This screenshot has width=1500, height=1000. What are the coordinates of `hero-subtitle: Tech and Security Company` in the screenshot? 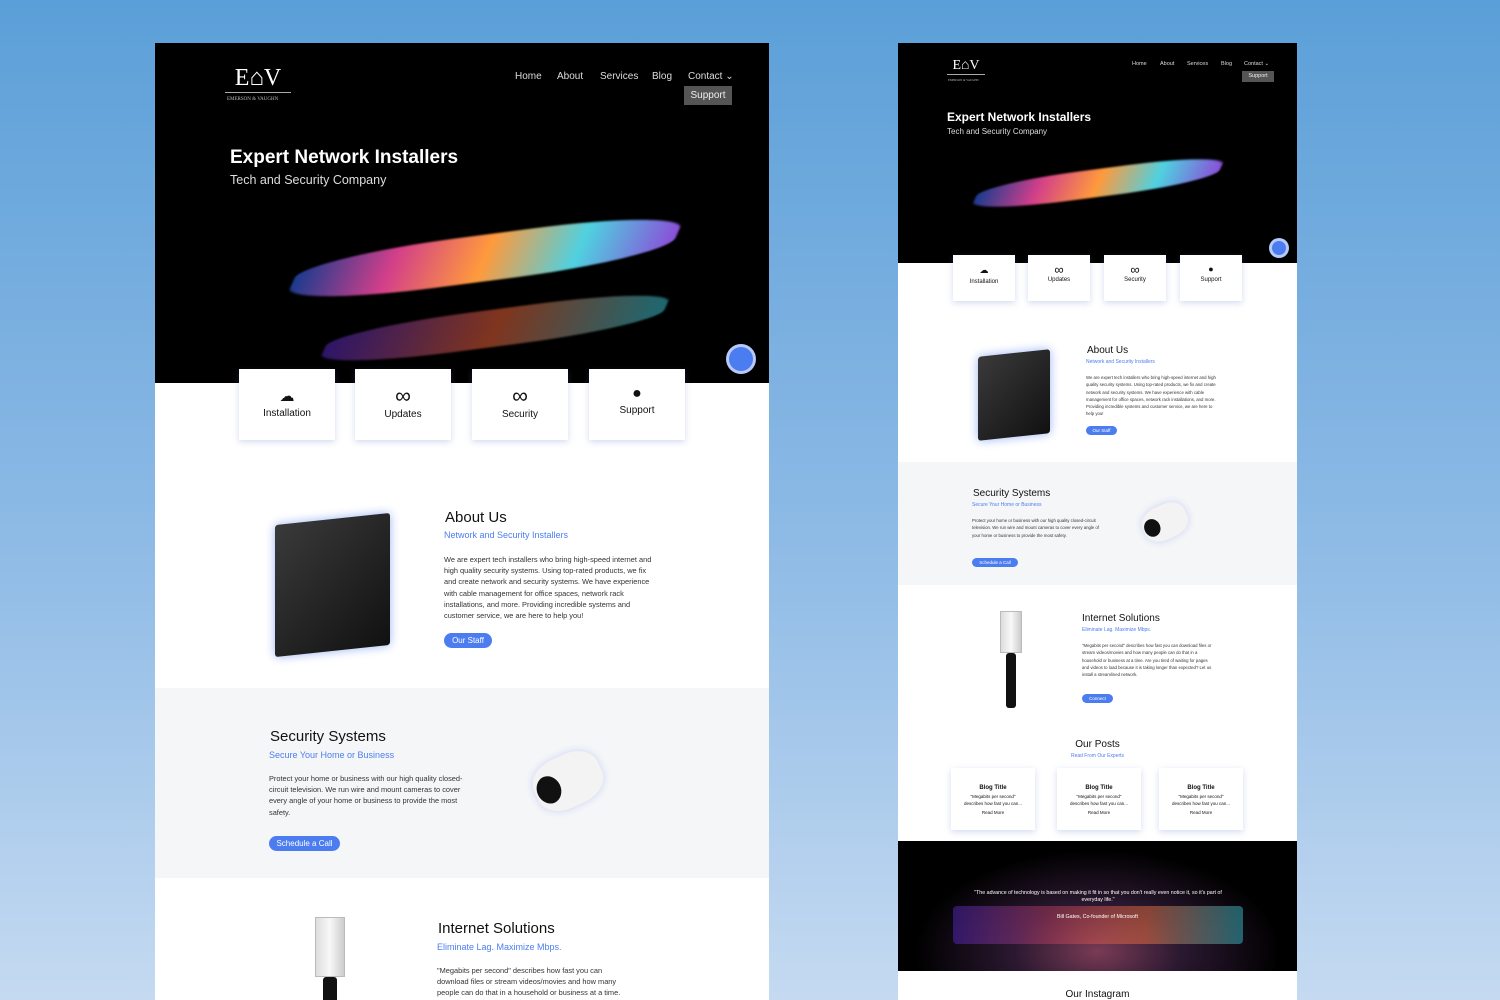 It's located at (308, 180).